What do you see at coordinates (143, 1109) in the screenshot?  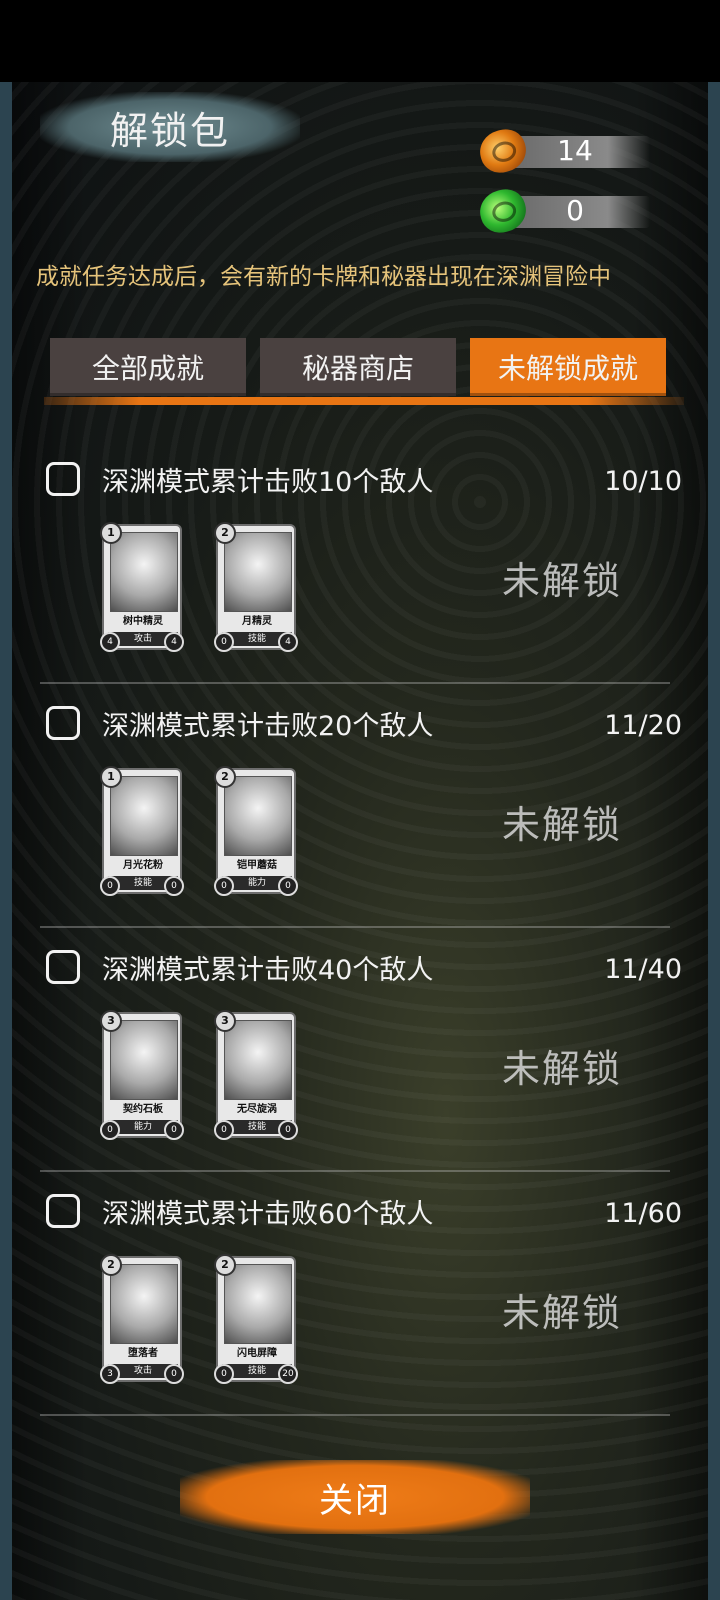 I see `card-name: 契约石板` at bounding box center [143, 1109].